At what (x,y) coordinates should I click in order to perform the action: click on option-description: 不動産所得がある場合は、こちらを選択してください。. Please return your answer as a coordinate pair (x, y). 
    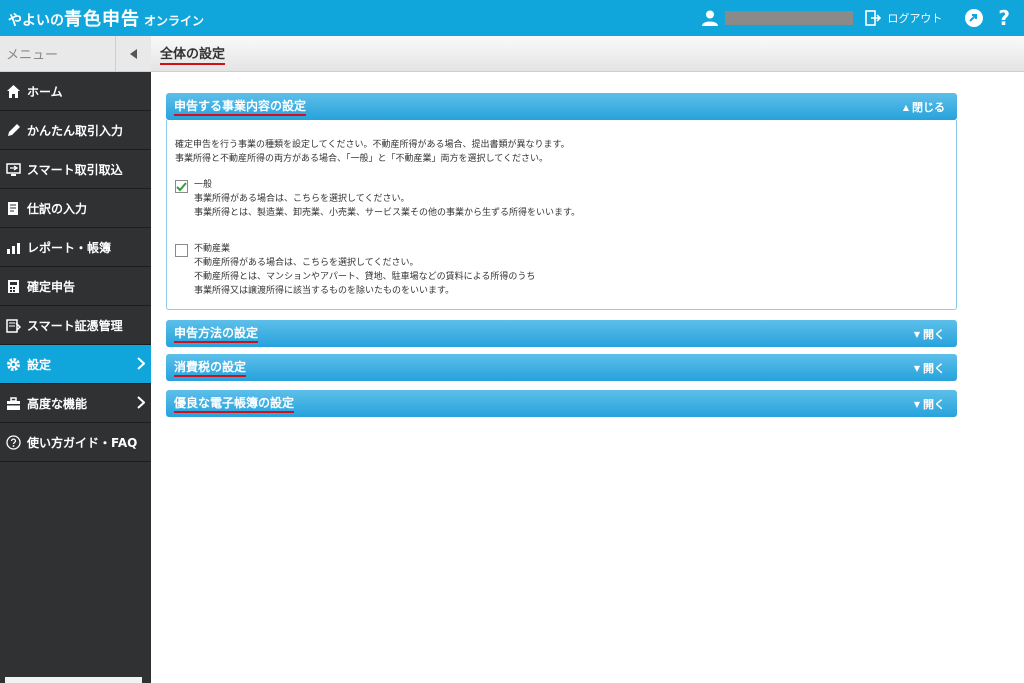
    Looking at the image, I should click on (306, 263).